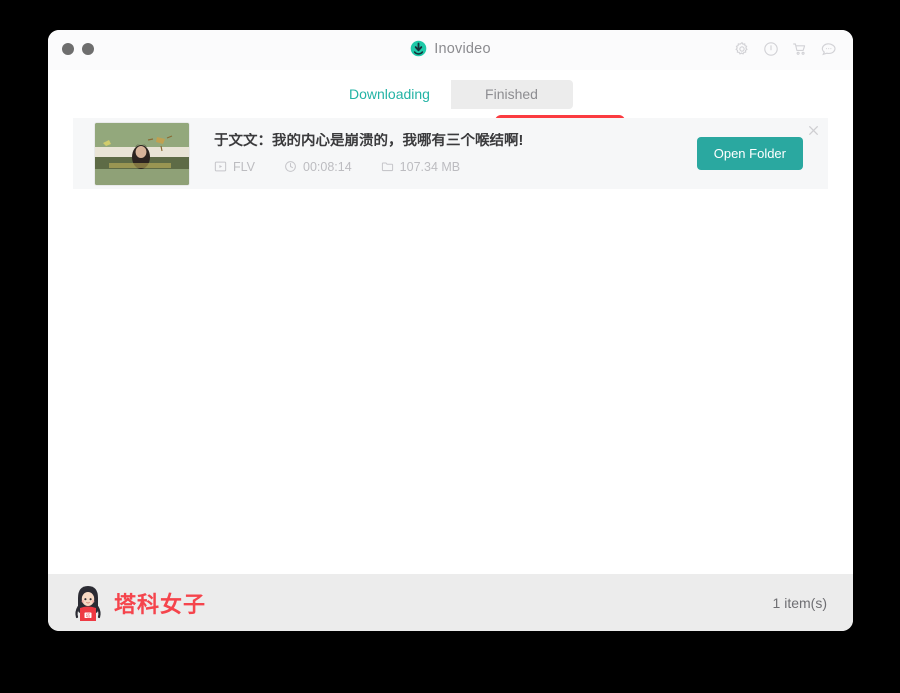 This screenshot has height=693, width=900. What do you see at coordinates (88, 603) in the screenshot?
I see `avatar: 塔` at bounding box center [88, 603].